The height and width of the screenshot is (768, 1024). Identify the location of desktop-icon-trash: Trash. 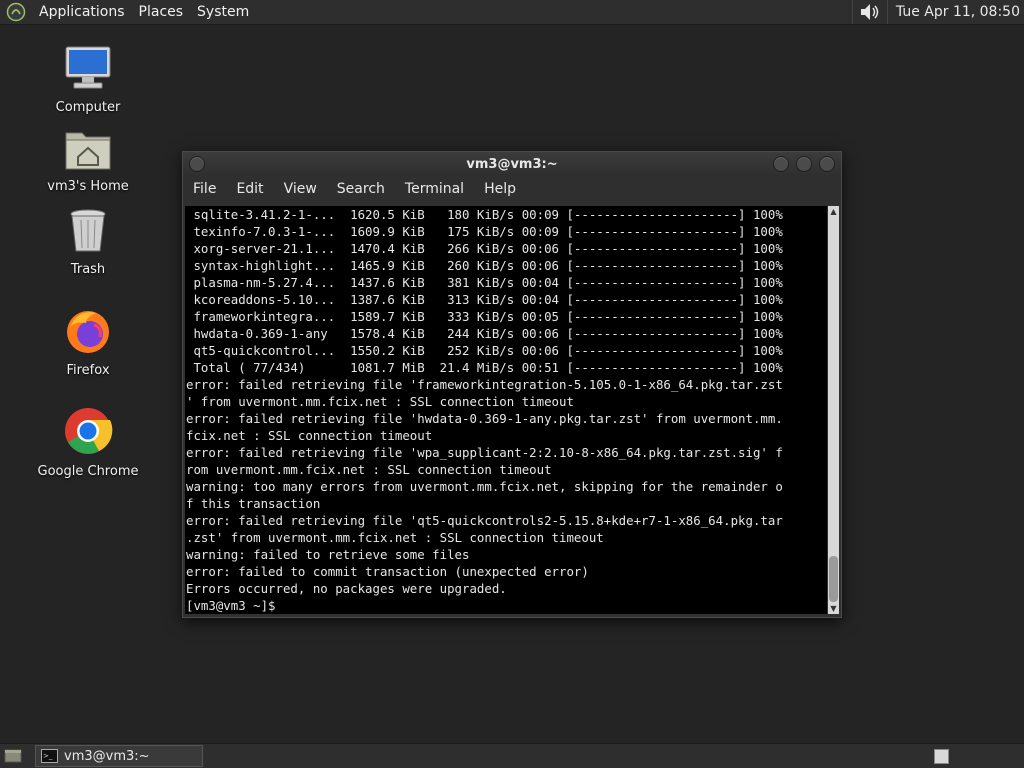
(88, 242).